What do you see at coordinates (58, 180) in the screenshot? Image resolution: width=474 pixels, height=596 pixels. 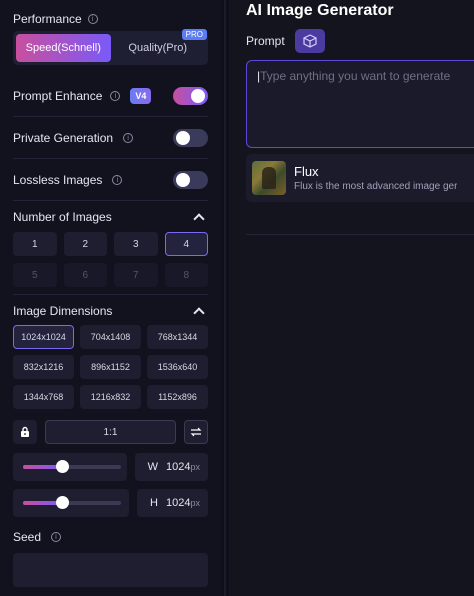 I see `lossless-images-label: Lossless Images` at bounding box center [58, 180].